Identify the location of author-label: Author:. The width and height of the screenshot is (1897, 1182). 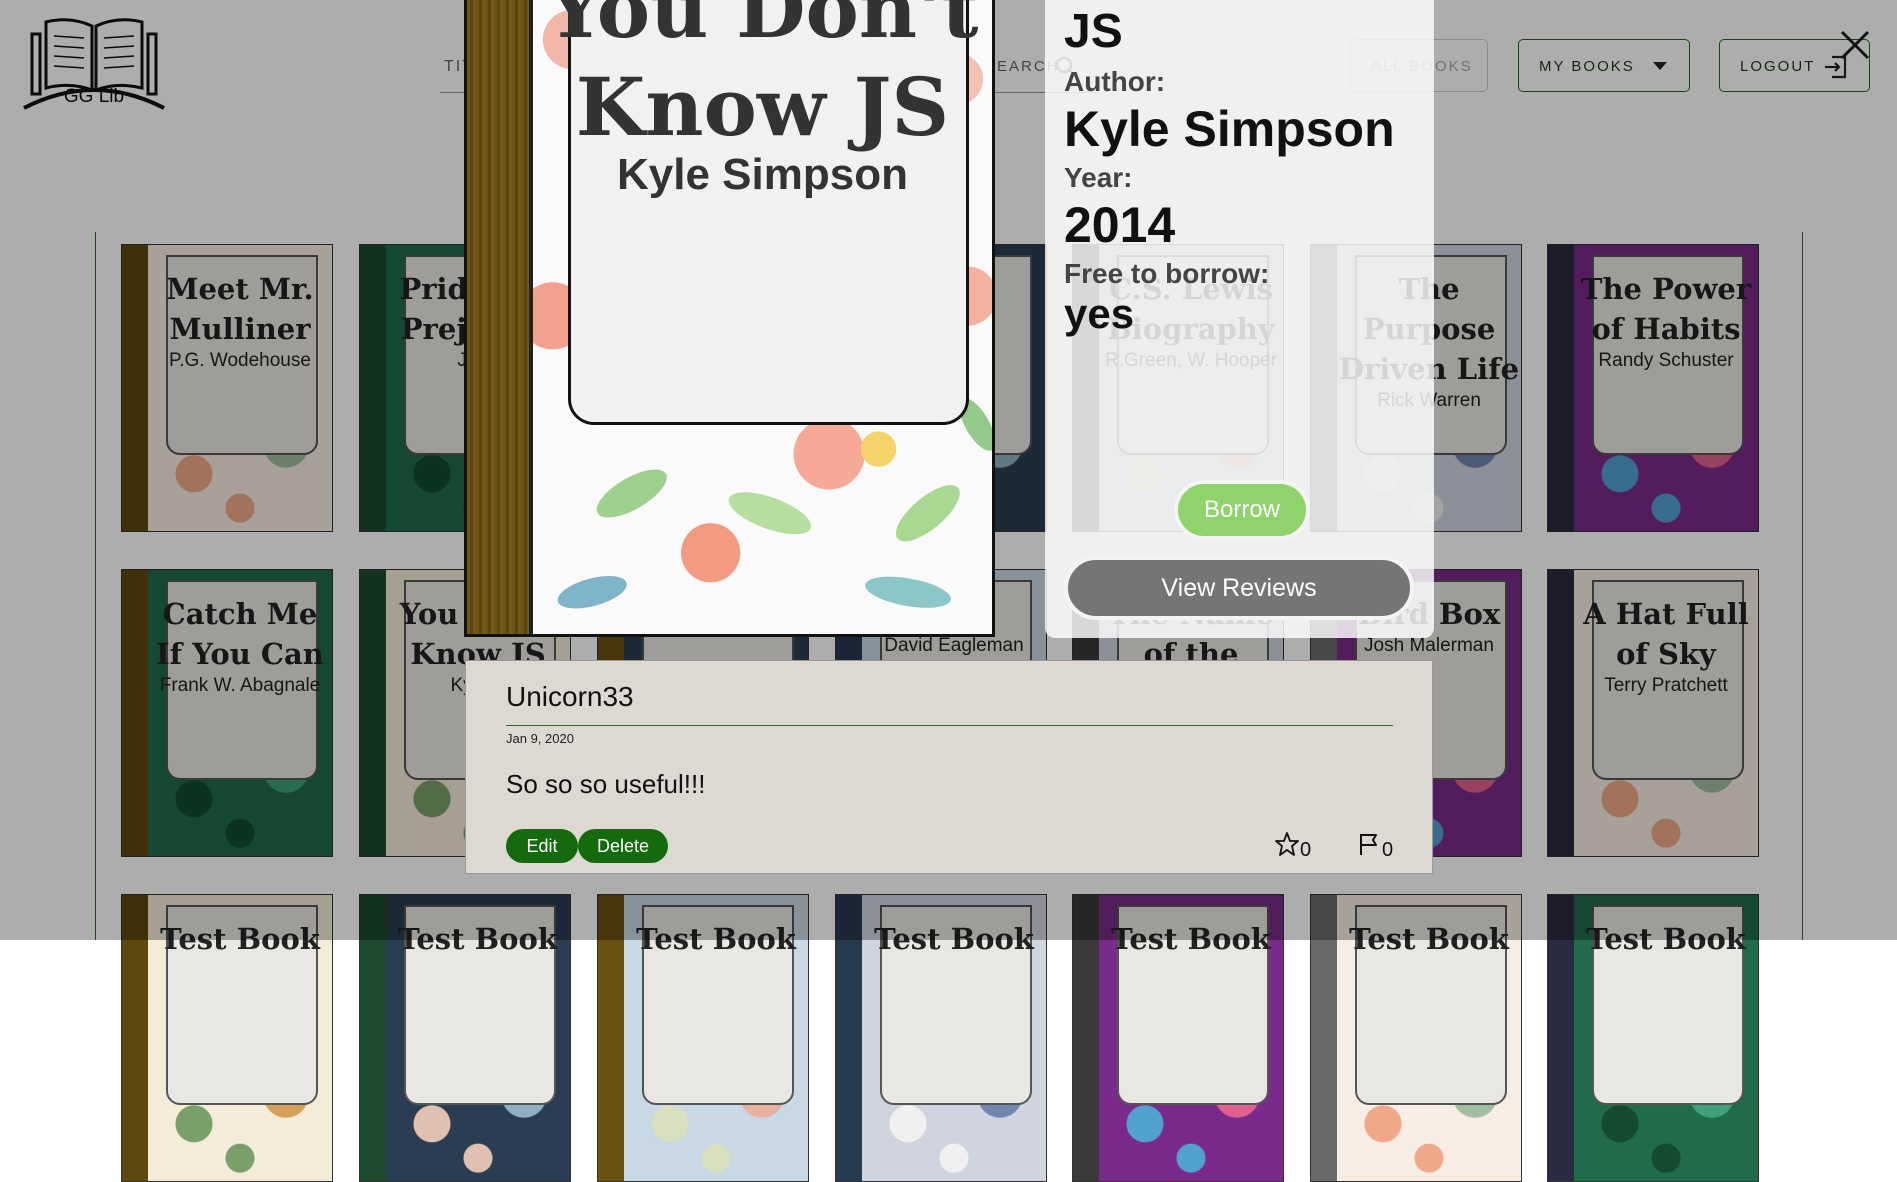
(1115, 81).